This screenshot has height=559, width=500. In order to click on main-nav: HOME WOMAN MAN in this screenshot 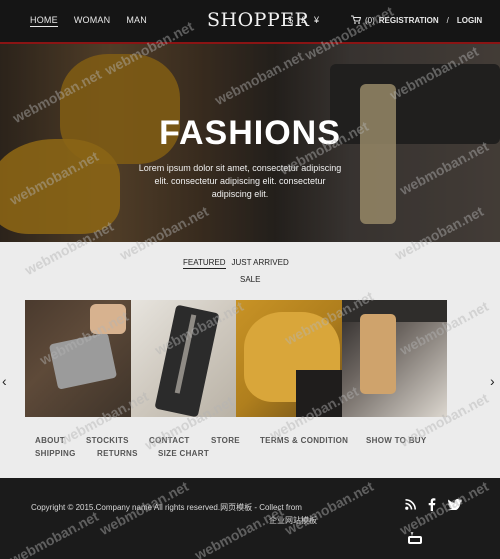, I will do `click(88, 21)`.